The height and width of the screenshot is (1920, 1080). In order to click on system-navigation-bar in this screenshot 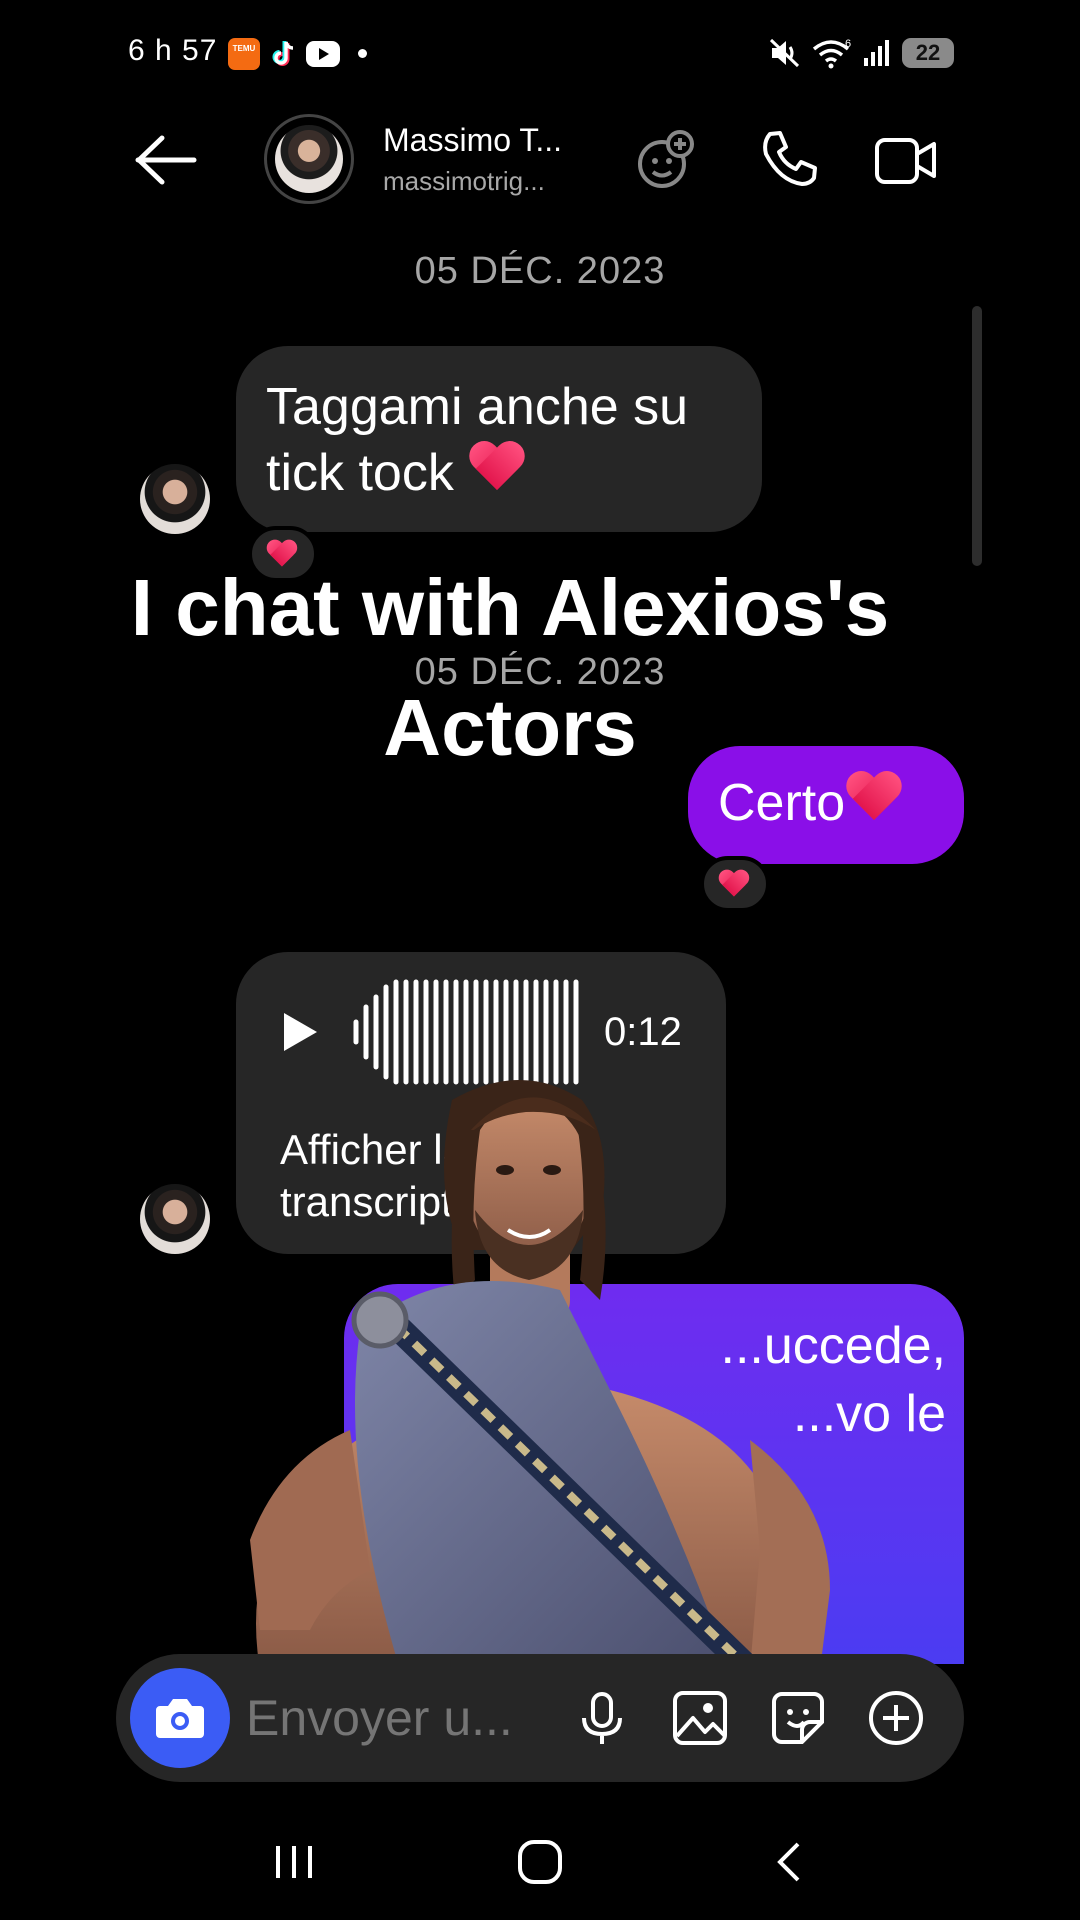, I will do `click(540, 1860)`.